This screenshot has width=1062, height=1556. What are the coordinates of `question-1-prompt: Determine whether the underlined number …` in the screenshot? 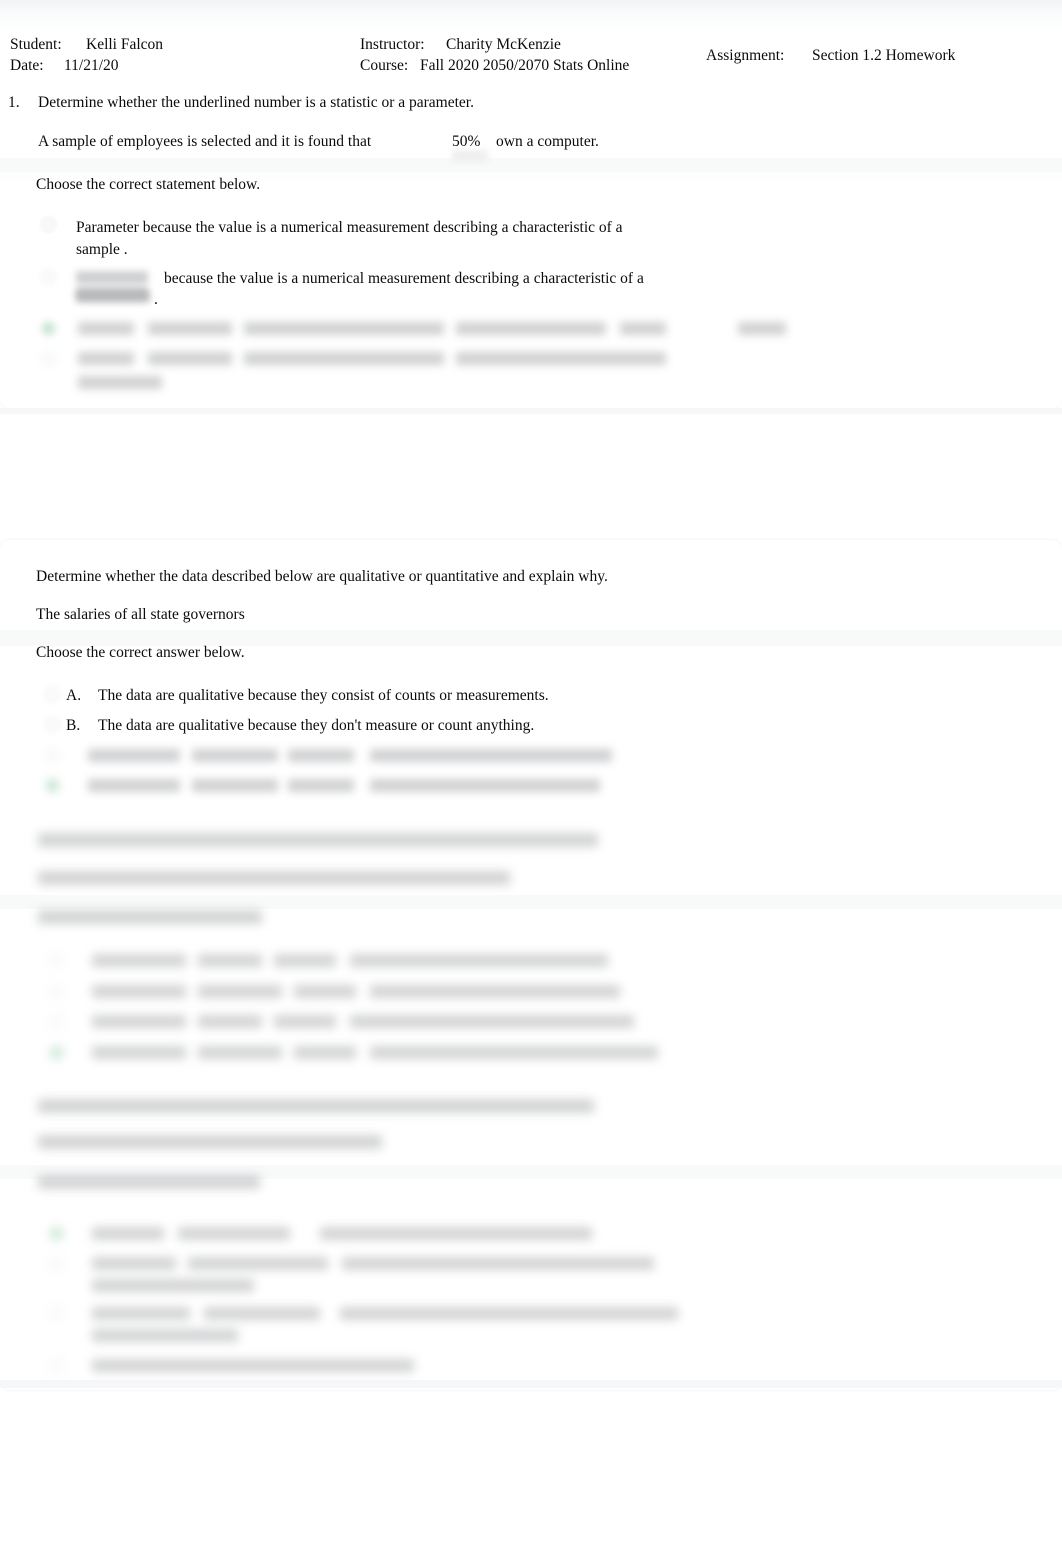 It's located at (256, 102).